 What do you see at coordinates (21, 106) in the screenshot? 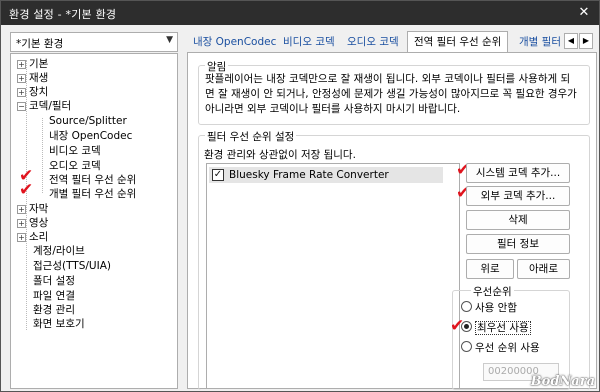
I see `collapse-icon: −` at bounding box center [21, 106].